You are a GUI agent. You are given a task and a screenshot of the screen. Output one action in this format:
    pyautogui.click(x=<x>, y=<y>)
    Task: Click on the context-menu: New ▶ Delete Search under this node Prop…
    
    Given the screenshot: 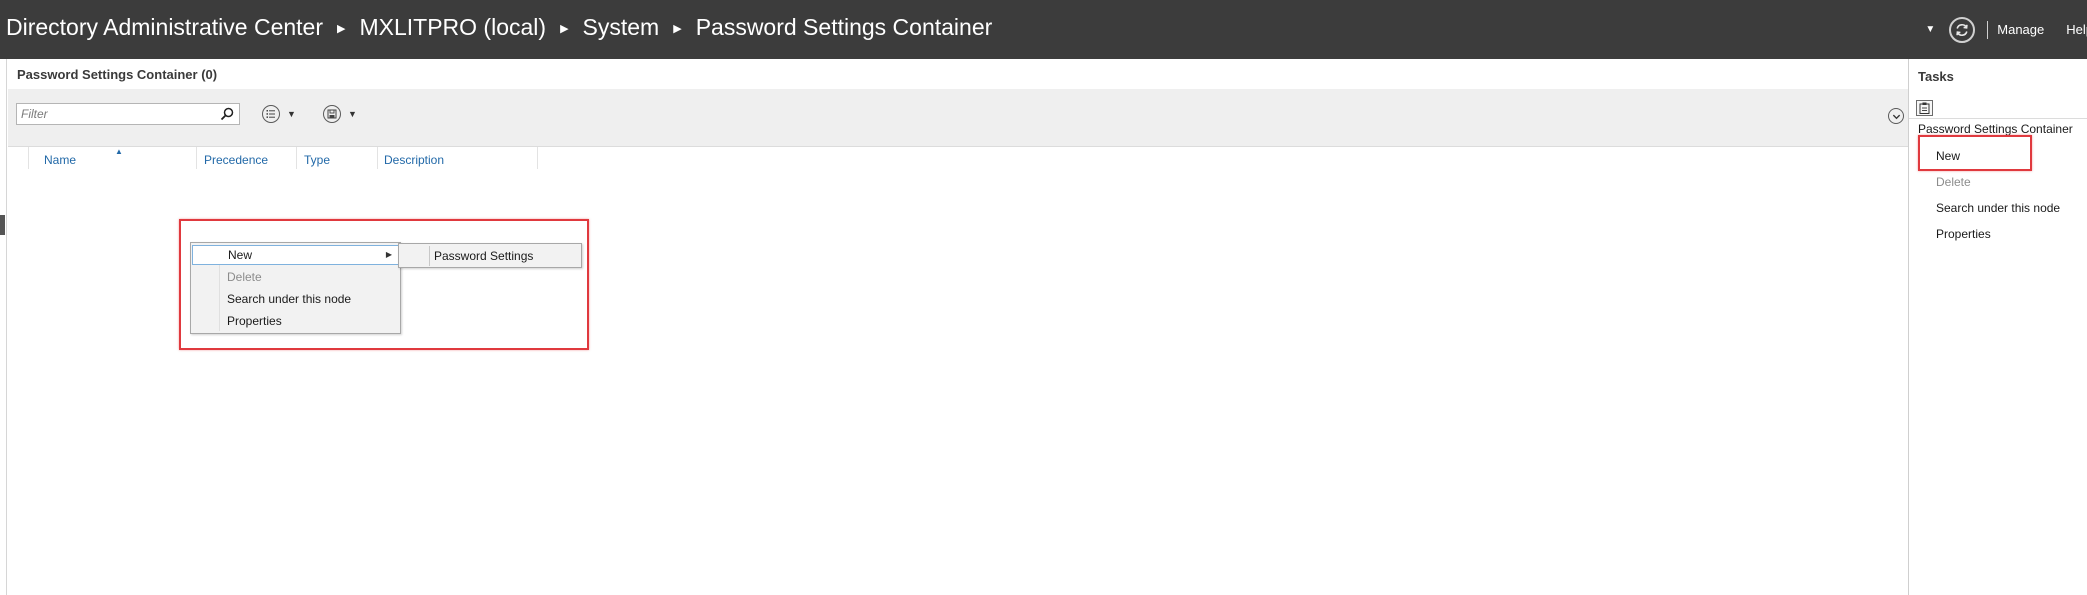 What is the action you would take?
    pyautogui.click(x=295, y=288)
    